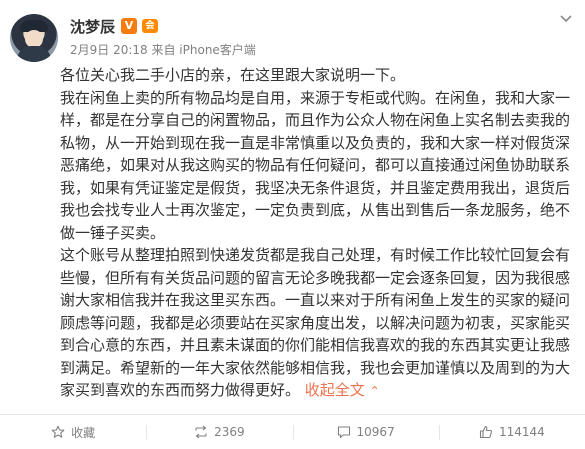 This screenshot has width=585, height=449. I want to click on action-bar: 收藏 2369 10967 114144, so click(292, 431).